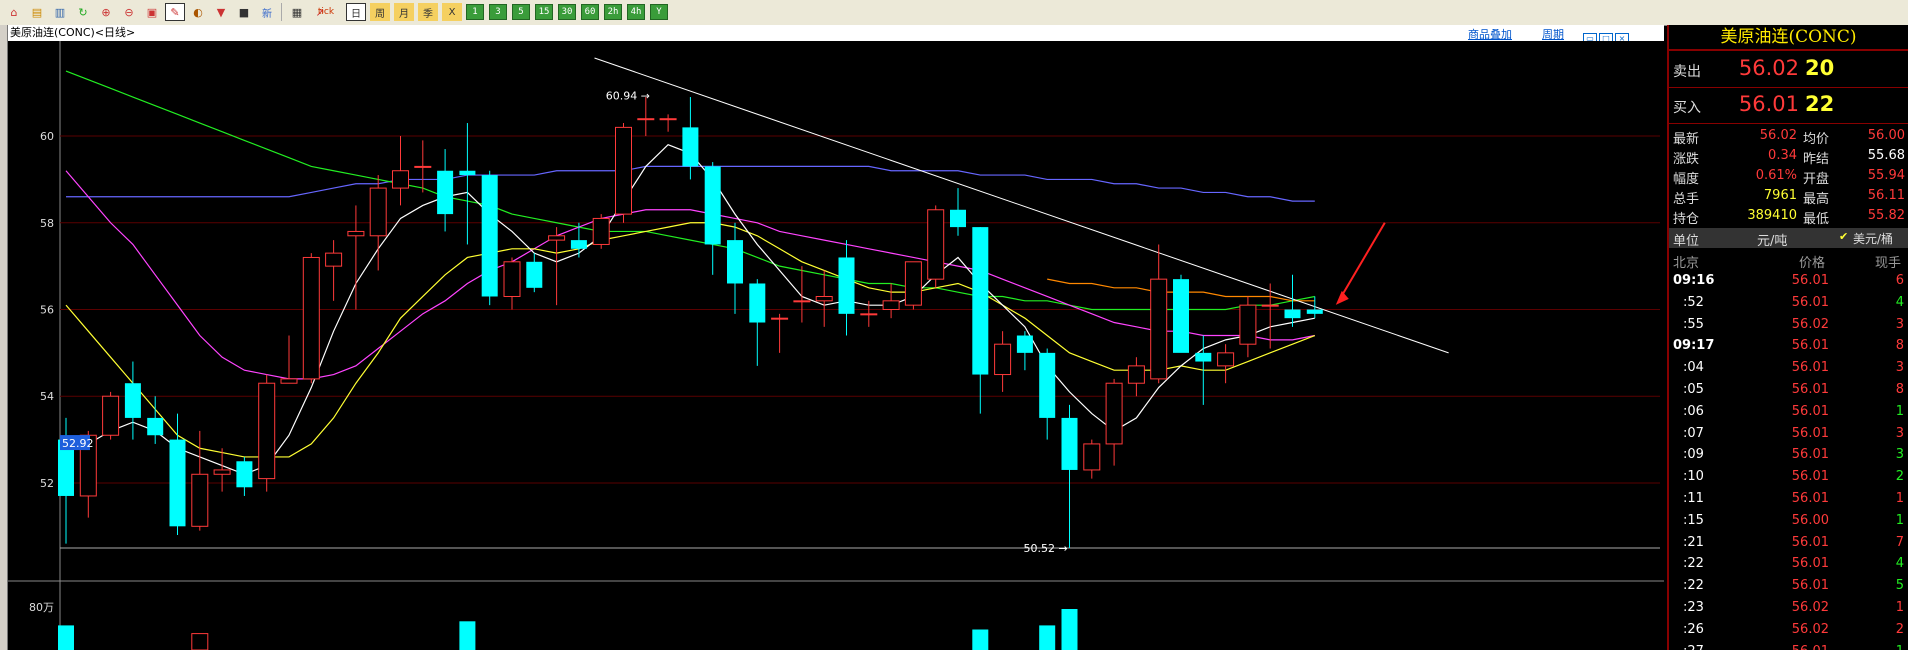 Image resolution: width=1908 pixels, height=650 pixels. What do you see at coordinates (14, 12) in the screenshot?
I see `home-icon: ⌂` at bounding box center [14, 12].